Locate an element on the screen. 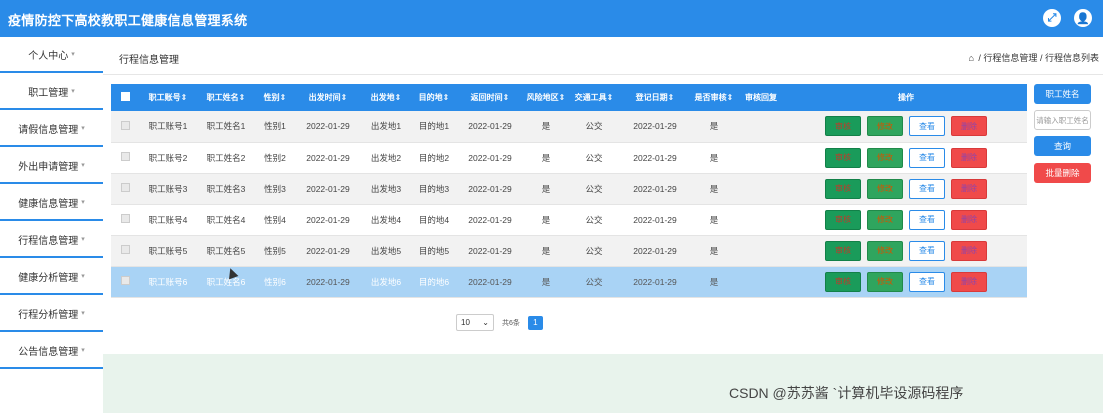  column-header: 返回时间⇕ is located at coordinates (490, 97).